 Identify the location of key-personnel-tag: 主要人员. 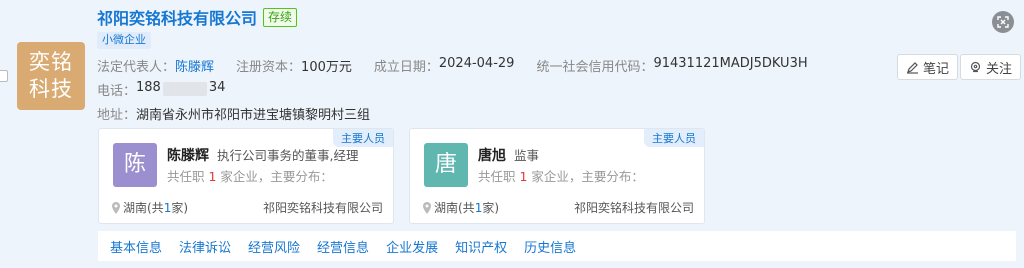
(674, 138).